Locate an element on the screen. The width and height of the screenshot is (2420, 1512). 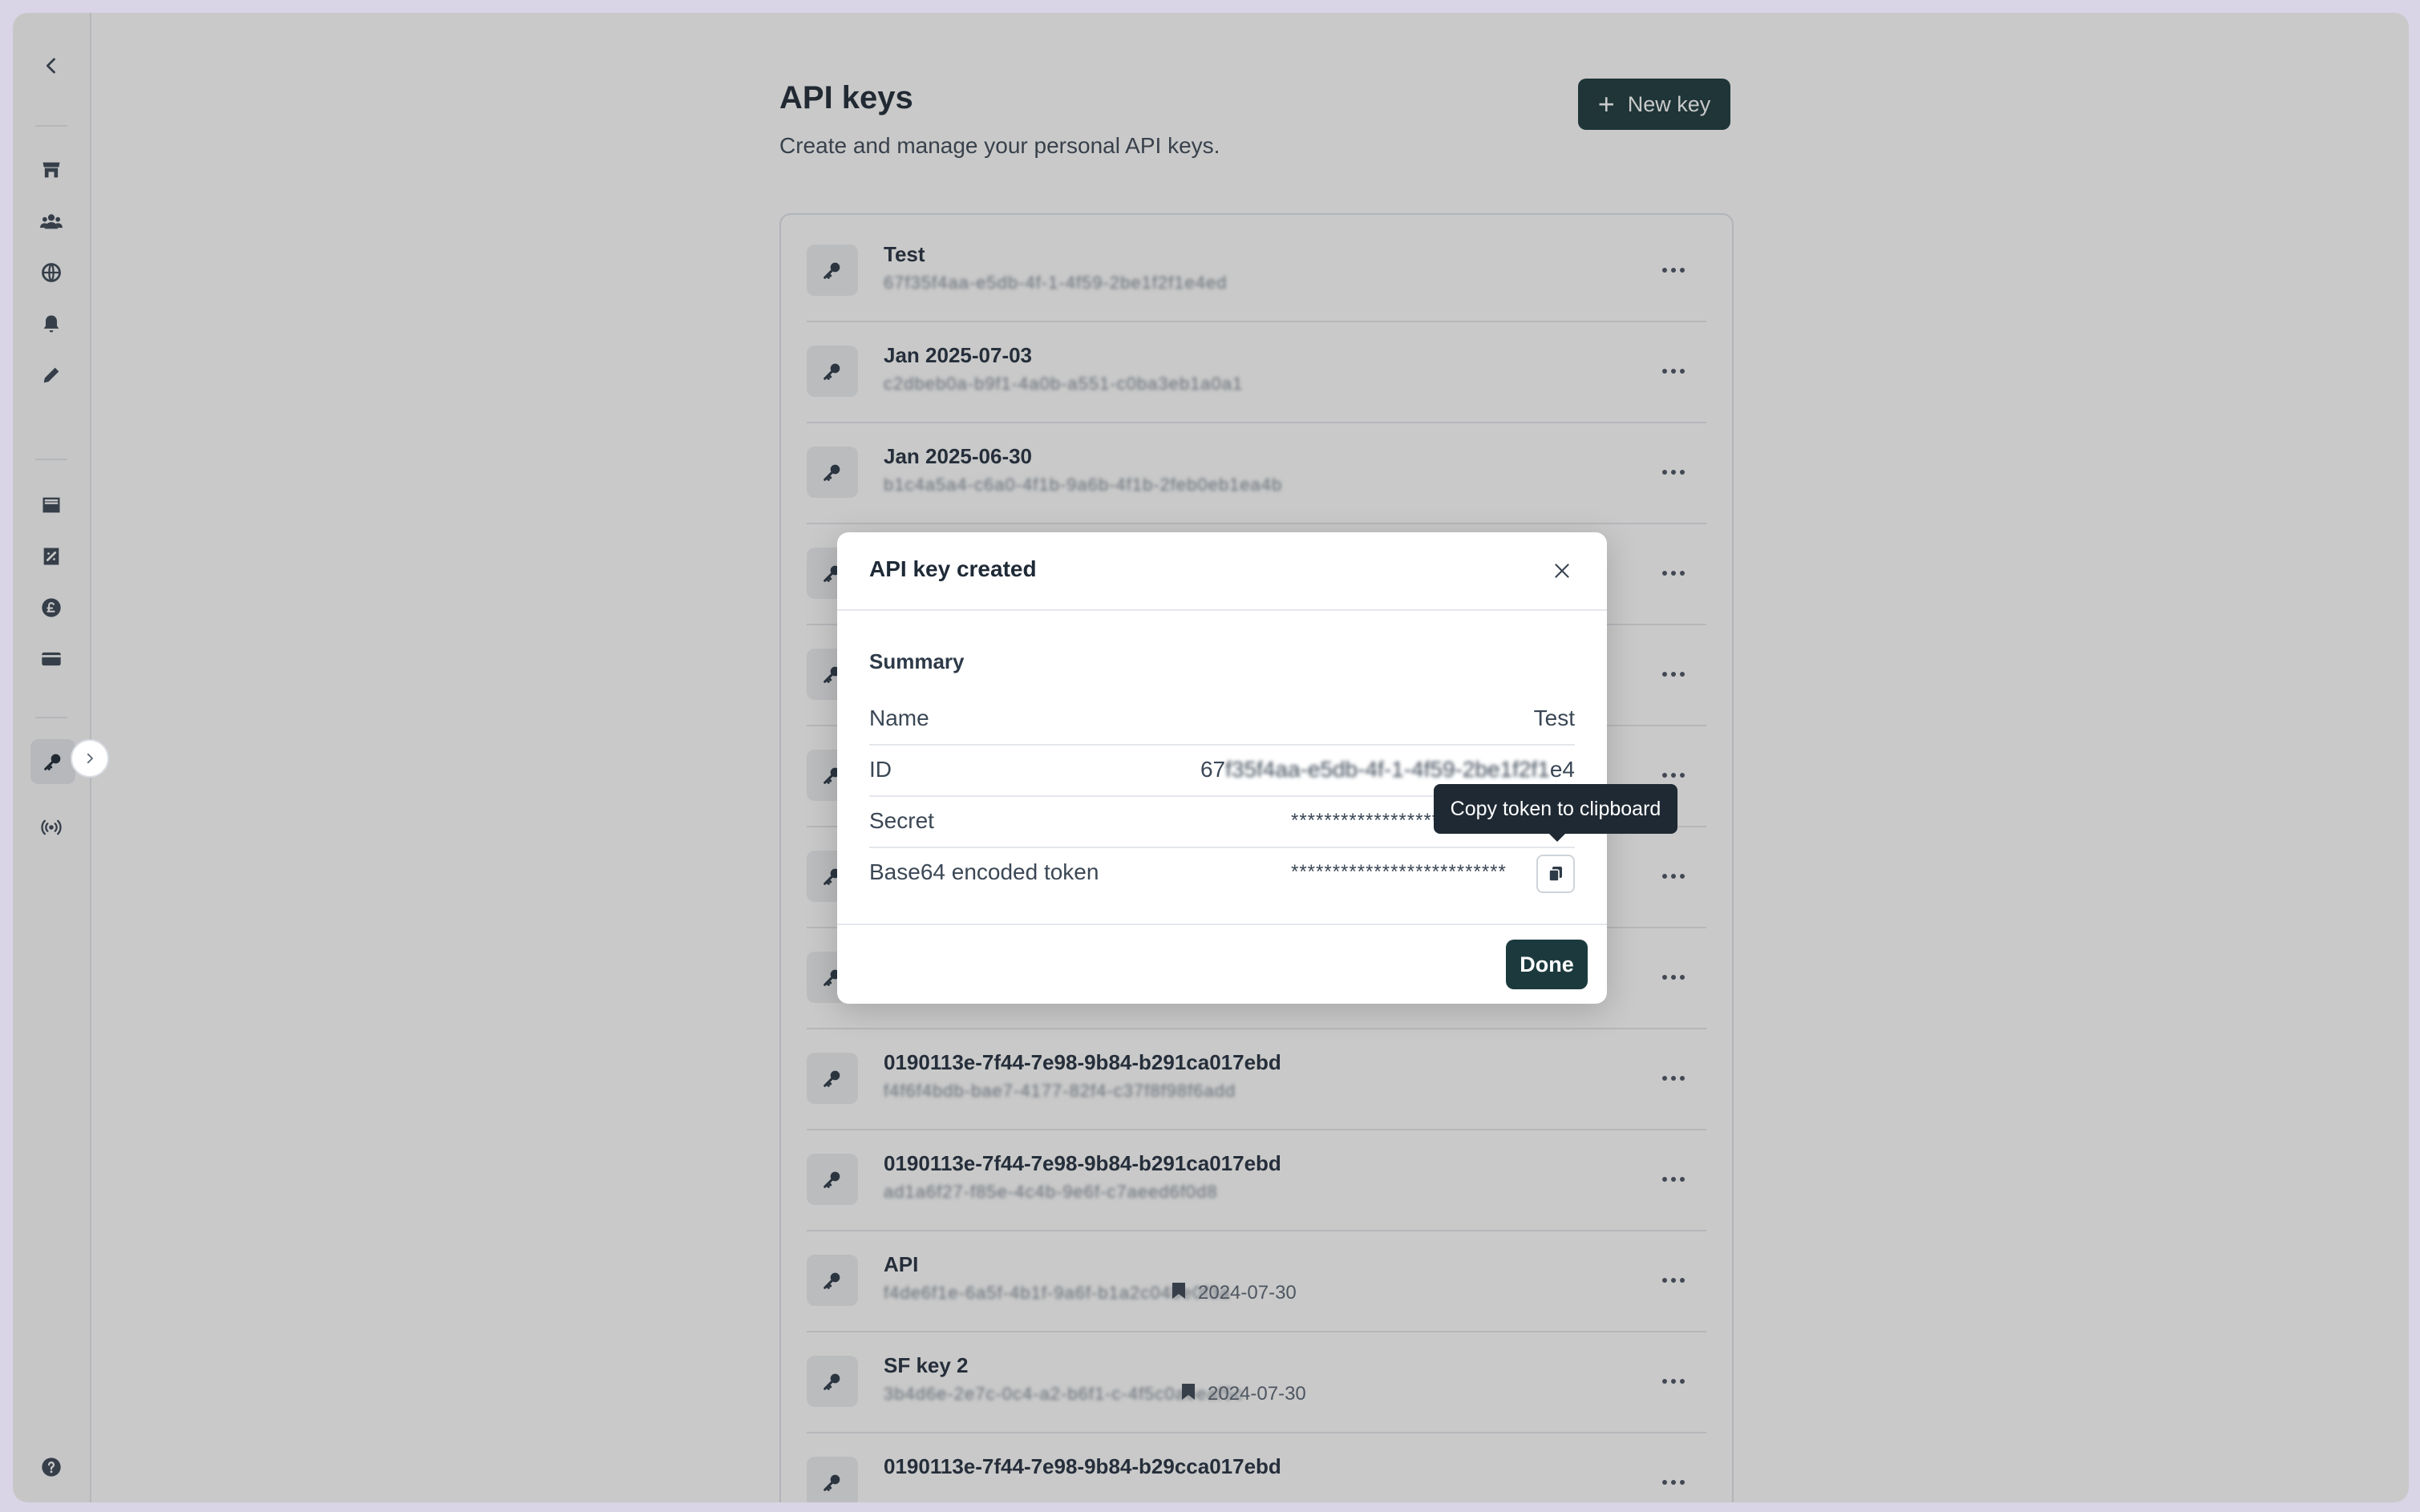
id-blurred: f35f4aa-e5db-4f-1-4f59-2be1f2f1 is located at coordinates (1387, 769).